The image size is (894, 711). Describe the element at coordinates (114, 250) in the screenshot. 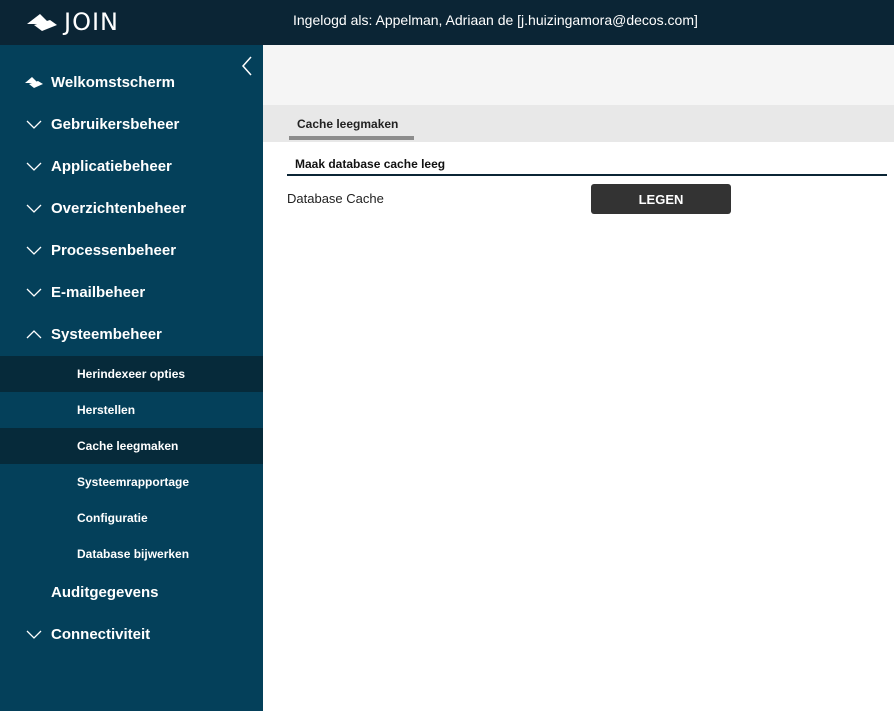

I see `sidebar-item-label: Processenbeheer` at that location.